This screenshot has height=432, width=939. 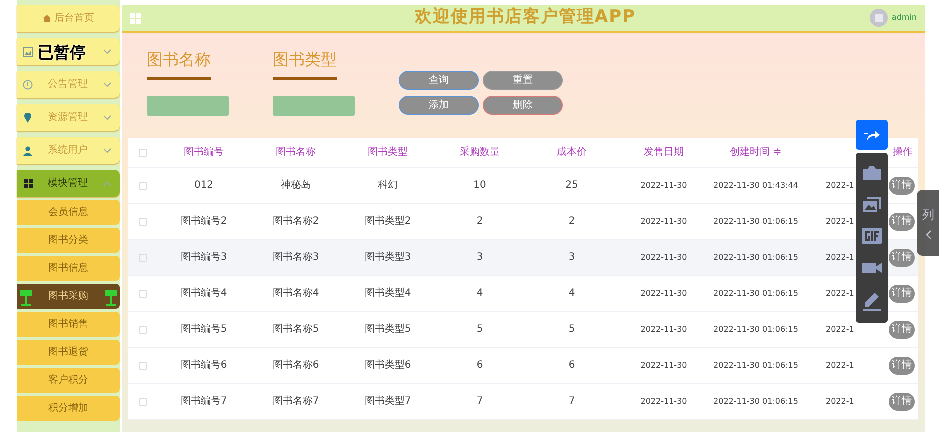 I want to click on share-arrow-icon, so click(x=872, y=135).